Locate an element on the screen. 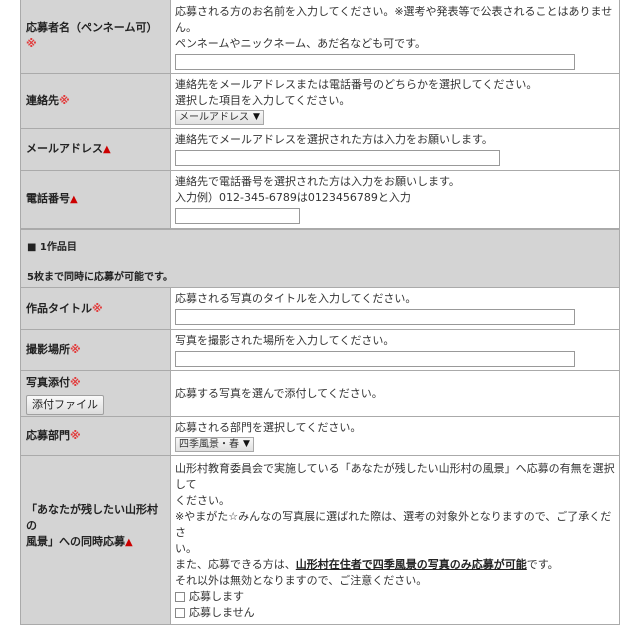 This screenshot has height=625, width=638. simultaneous-label-1: 「あなたが残したい山形村の is located at coordinates (92, 517).